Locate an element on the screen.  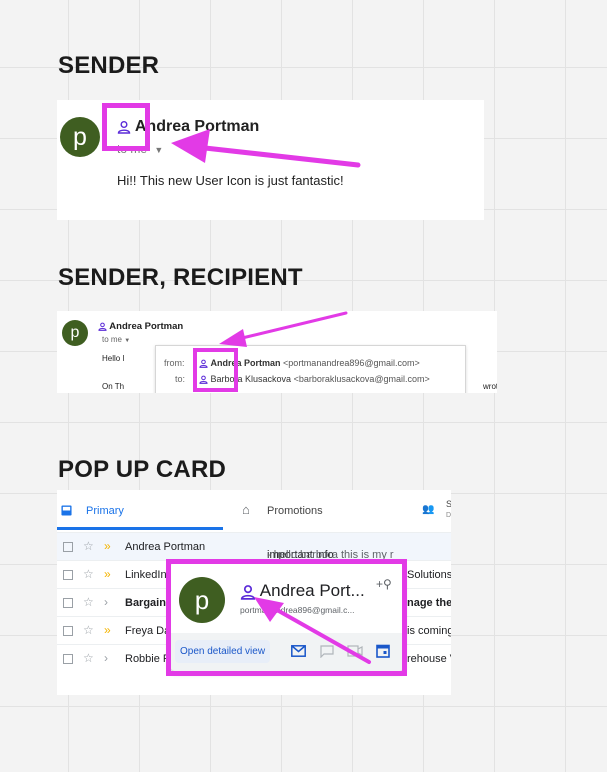
row-sender: LinkedIn is located at coordinates (146, 575).